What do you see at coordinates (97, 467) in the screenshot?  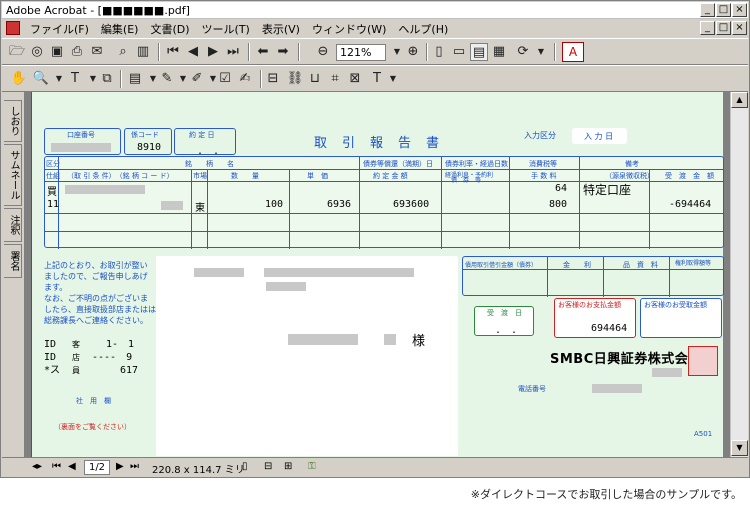 I see `page-number-input: 1/2` at bounding box center [97, 467].